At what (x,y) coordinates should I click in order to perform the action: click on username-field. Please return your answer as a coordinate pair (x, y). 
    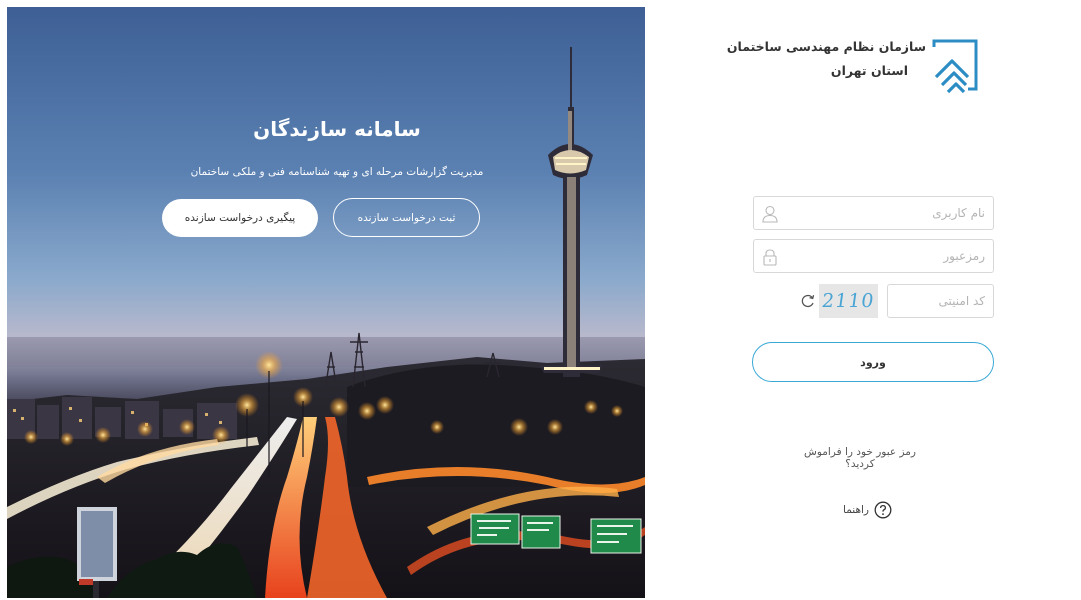
    Looking at the image, I should click on (873, 213).